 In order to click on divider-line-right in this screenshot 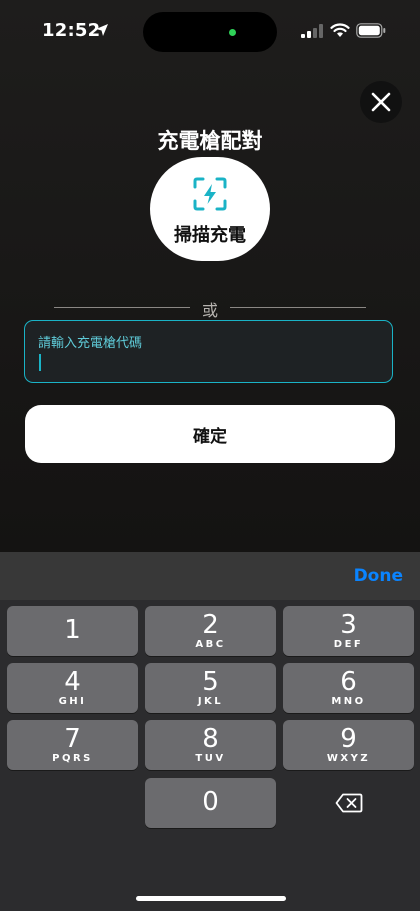, I will do `click(298, 307)`.